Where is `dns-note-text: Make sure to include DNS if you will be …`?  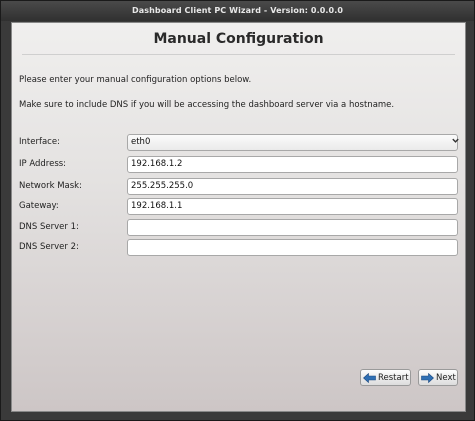 dns-note-text: Make sure to include DNS if you will be … is located at coordinates (207, 105).